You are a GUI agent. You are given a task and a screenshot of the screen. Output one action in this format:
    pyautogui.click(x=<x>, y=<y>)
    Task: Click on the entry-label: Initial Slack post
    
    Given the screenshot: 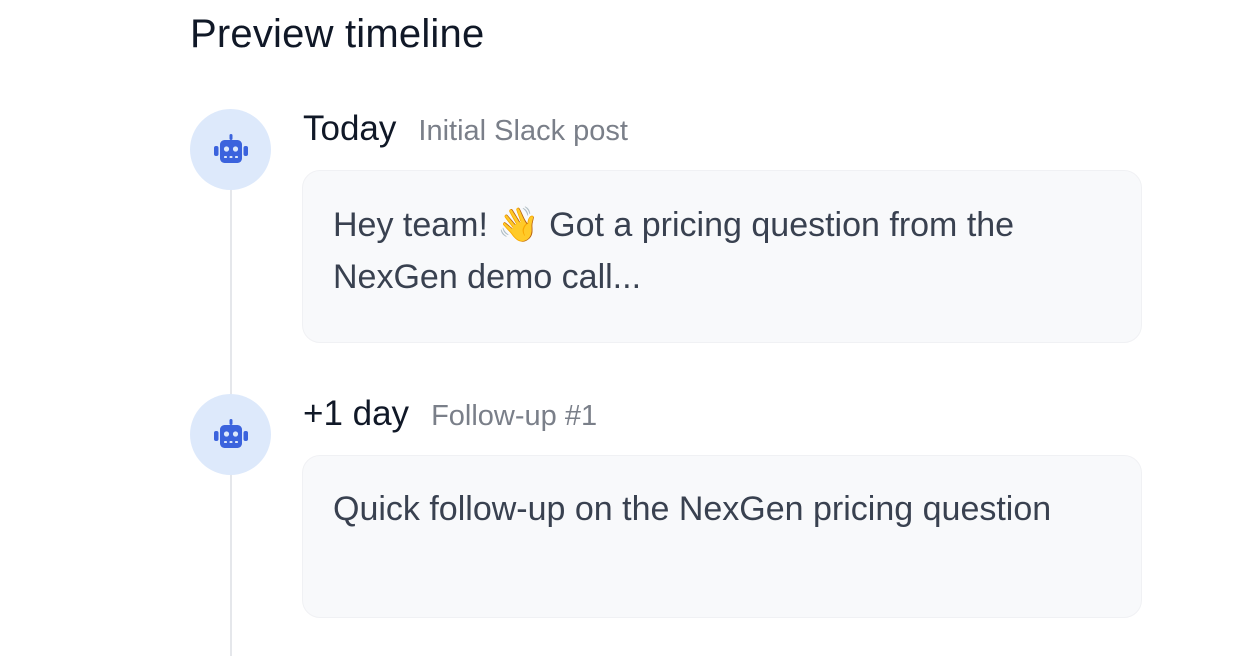 What is the action you would take?
    pyautogui.click(x=523, y=131)
    